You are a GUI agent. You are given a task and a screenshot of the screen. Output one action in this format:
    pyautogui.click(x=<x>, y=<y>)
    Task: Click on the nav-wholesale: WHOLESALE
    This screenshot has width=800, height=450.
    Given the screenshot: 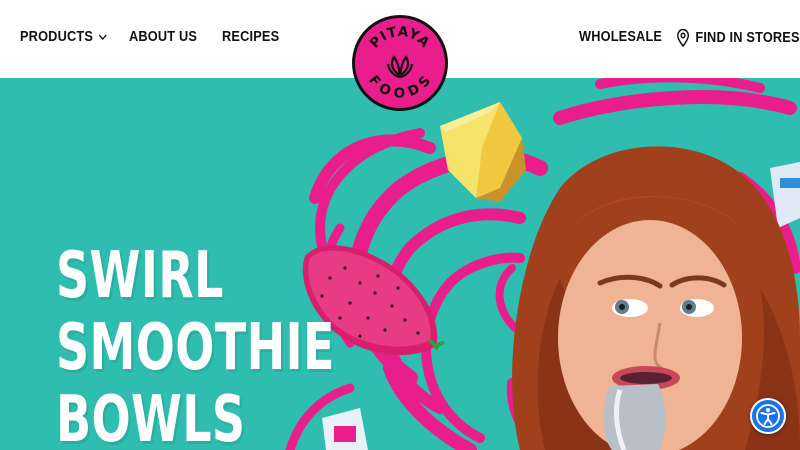 What is the action you would take?
    pyautogui.click(x=620, y=37)
    